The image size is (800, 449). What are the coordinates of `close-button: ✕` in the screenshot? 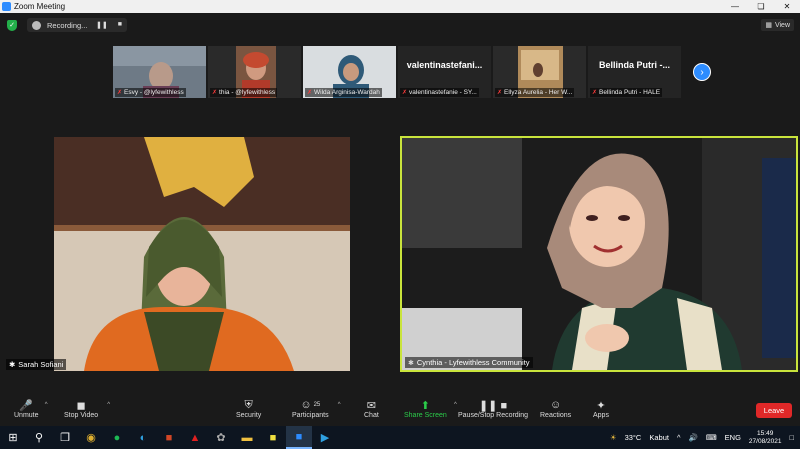 It's located at (787, 6).